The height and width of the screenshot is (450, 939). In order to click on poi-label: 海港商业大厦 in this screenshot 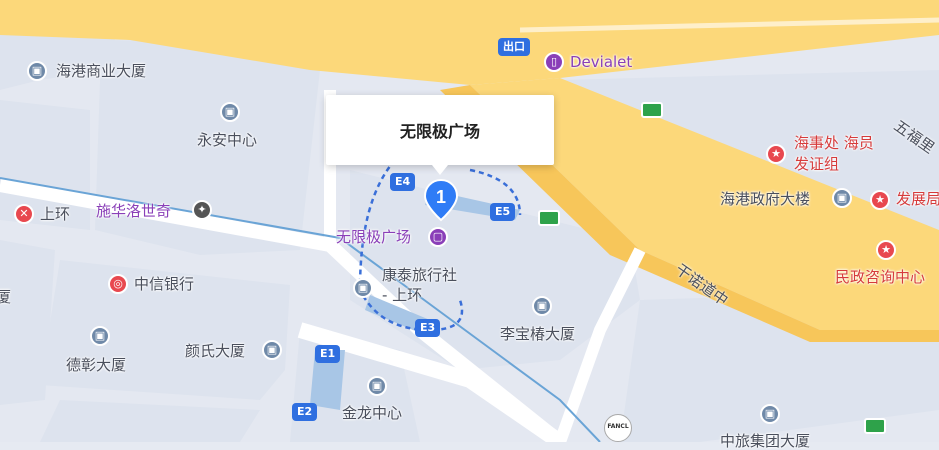, I will do `click(101, 71)`.